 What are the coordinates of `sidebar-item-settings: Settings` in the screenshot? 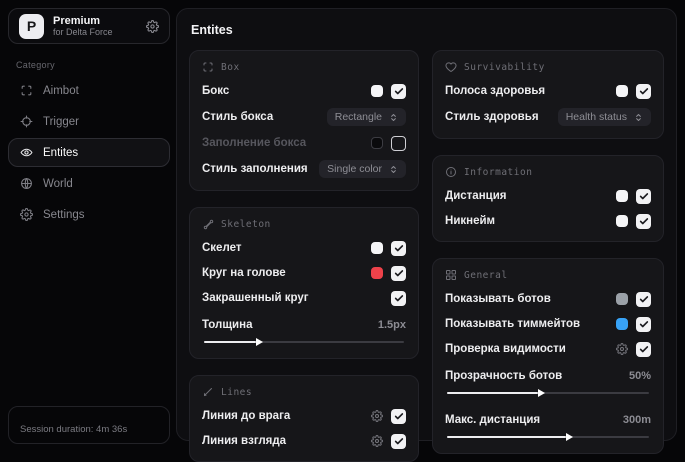 It's located at (89, 214).